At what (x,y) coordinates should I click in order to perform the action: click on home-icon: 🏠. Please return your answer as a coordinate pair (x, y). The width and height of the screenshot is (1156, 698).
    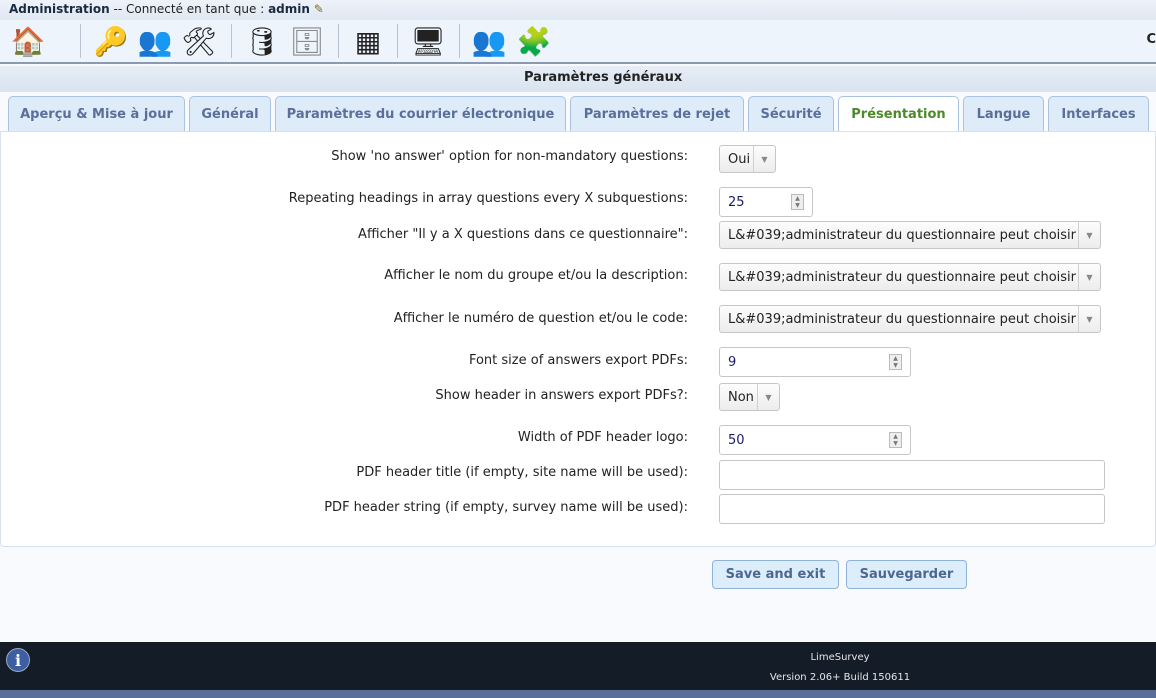
    Looking at the image, I should click on (28, 41).